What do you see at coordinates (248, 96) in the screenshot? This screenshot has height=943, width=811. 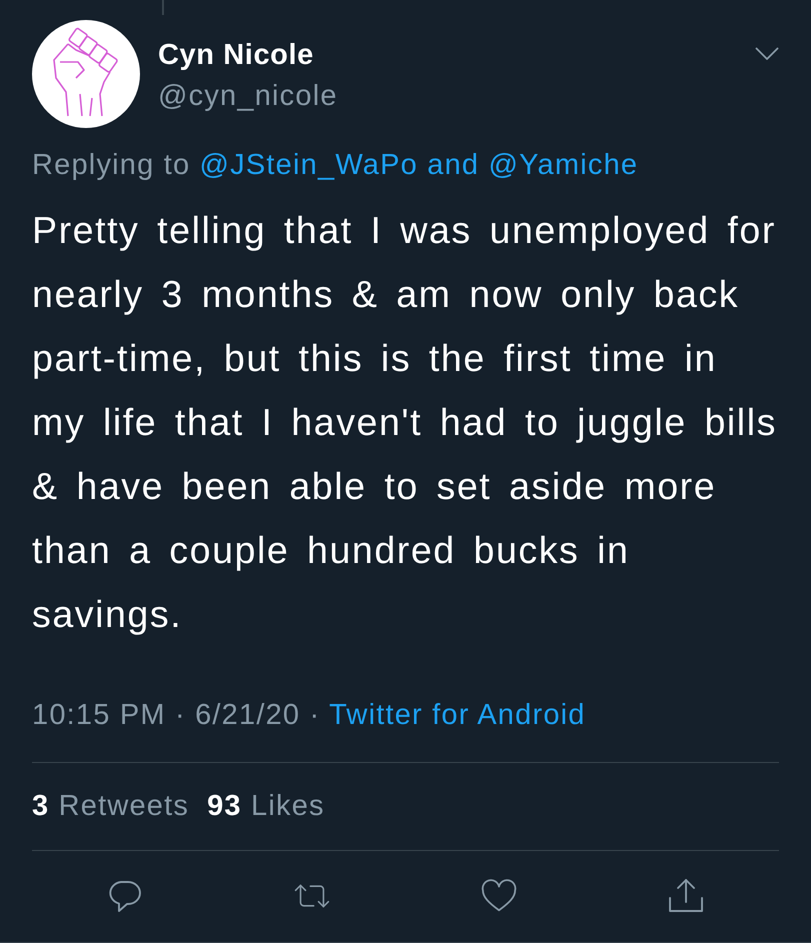 I see `author-handle: @cyn_nicole` at bounding box center [248, 96].